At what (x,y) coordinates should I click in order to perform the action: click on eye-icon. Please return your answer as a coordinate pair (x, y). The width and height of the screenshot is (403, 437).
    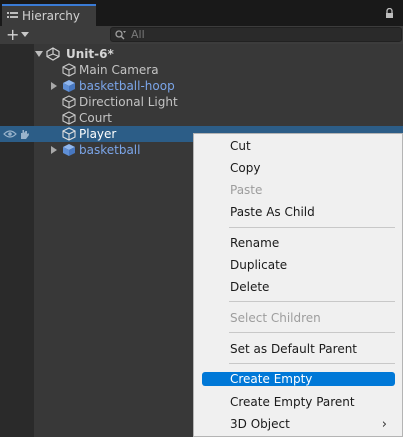
    Looking at the image, I should click on (10, 134).